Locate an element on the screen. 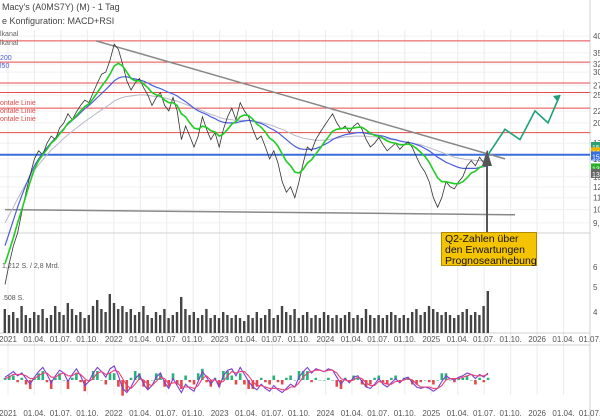 Image resolution: width=600 pixels, height=420 pixels. x-tick-label: 2026 is located at coordinates (537, 339).